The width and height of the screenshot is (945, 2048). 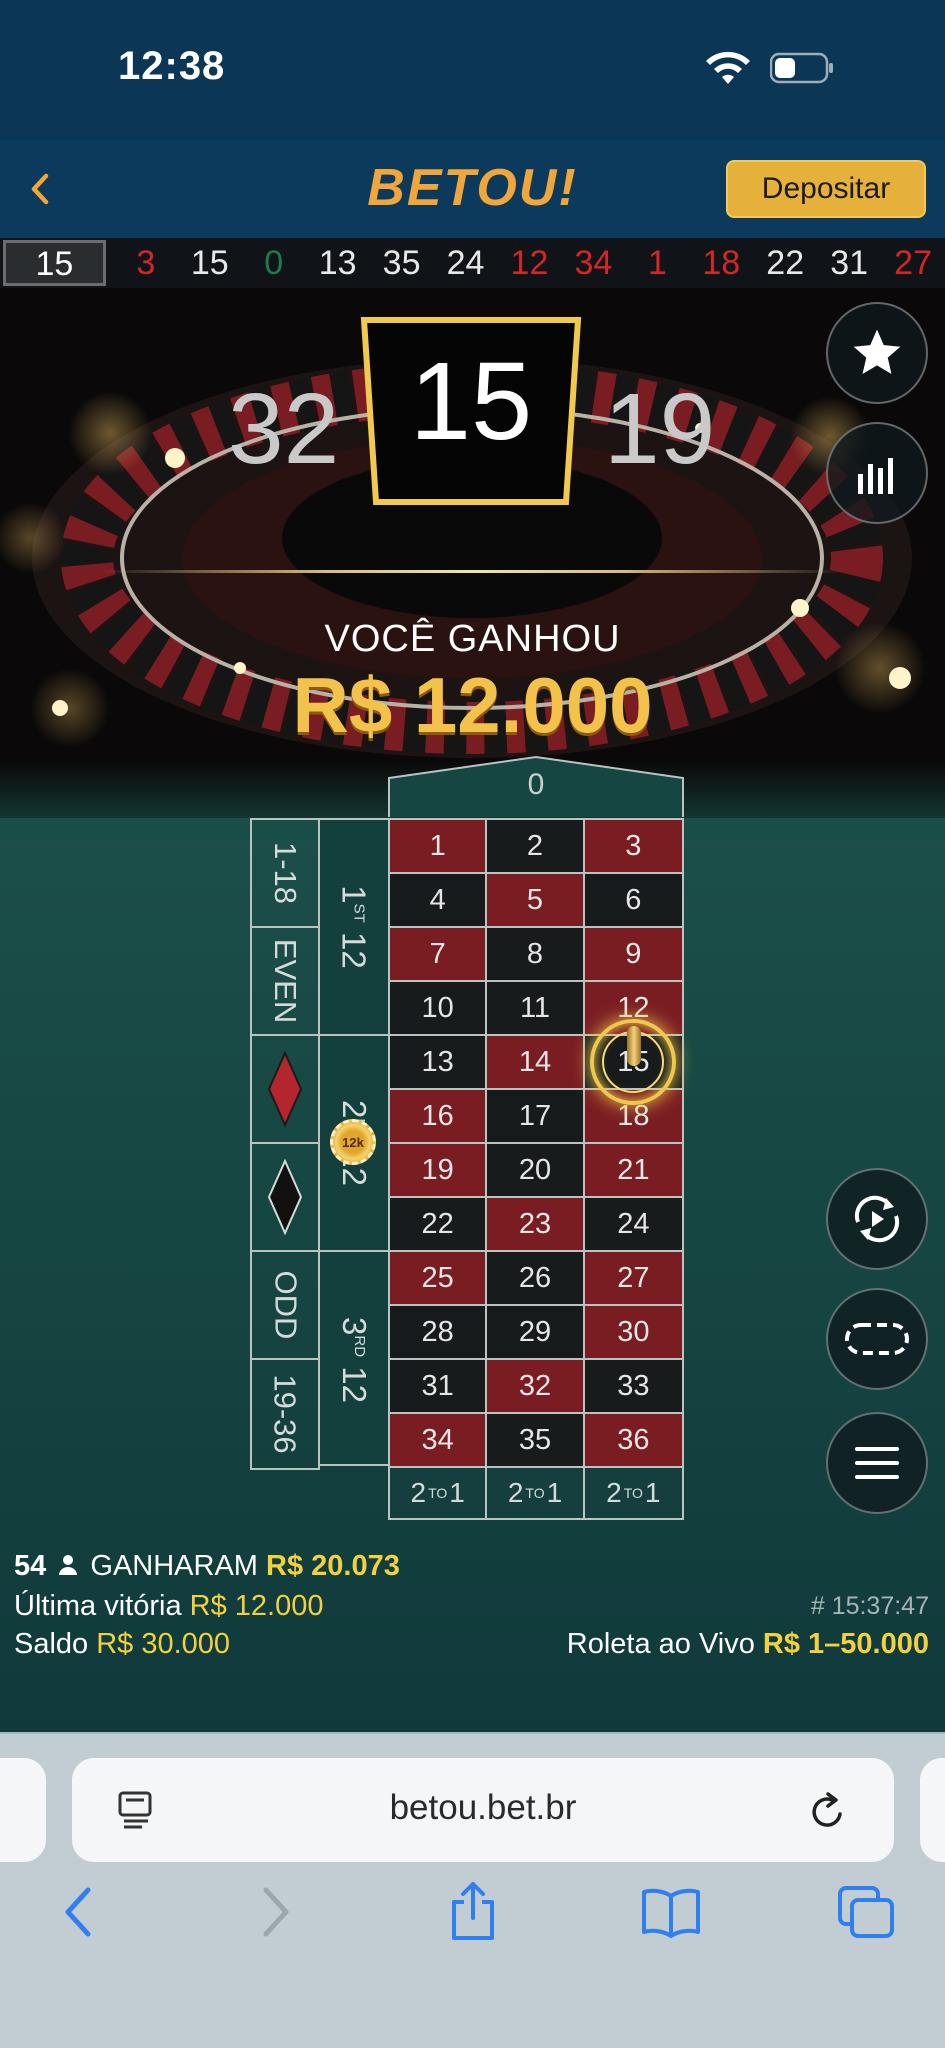 I want to click on red-diamond-icon, so click(x=285, y=1089).